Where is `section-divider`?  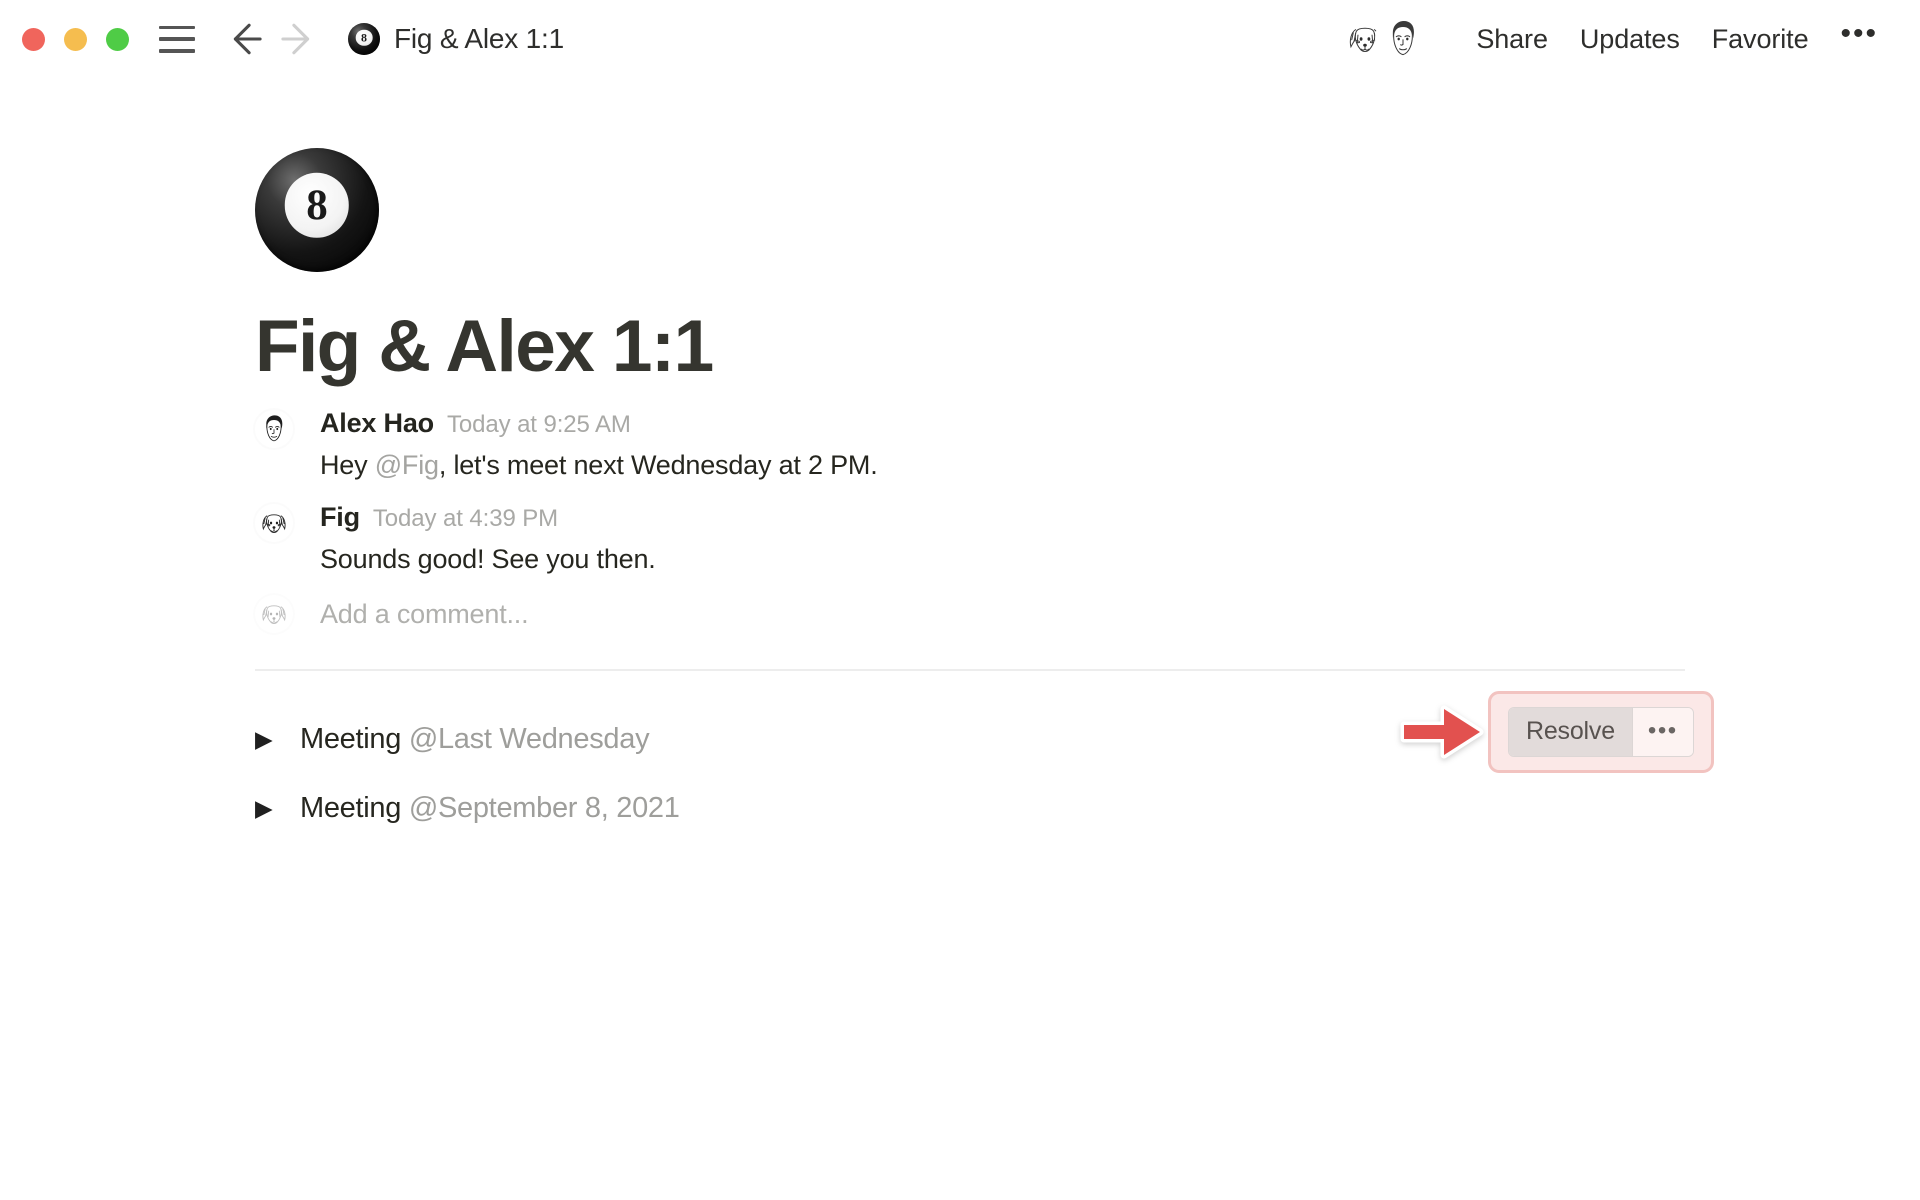
section-divider is located at coordinates (970, 670).